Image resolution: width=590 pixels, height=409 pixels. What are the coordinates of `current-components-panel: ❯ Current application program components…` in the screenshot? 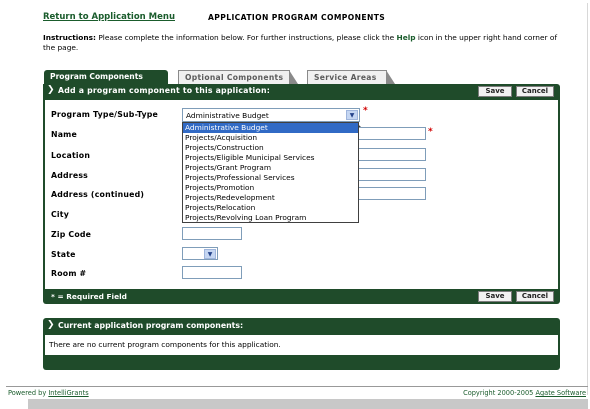 It's located at (301, 344).